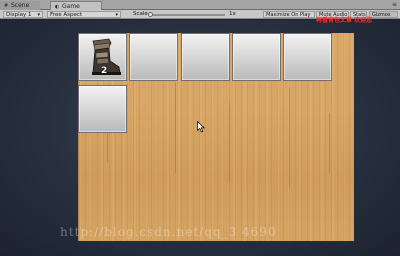  I want to click on scale-value: 1x, so click(232, 14).